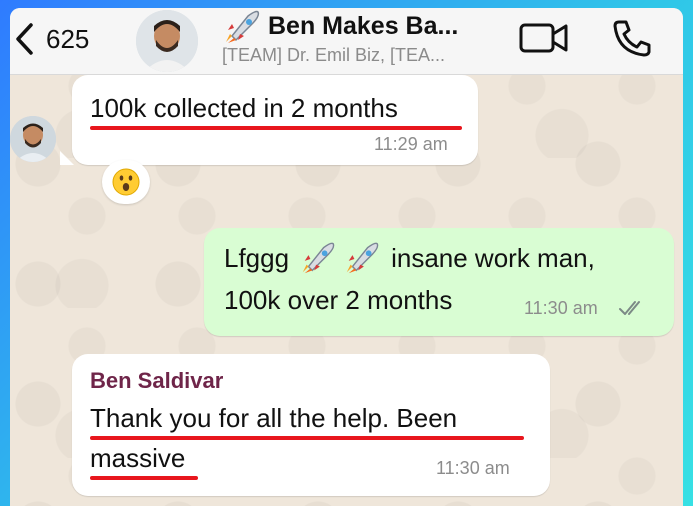 The image size is (693, 506). I want to click on video-camera-icon, so click(543, 38).